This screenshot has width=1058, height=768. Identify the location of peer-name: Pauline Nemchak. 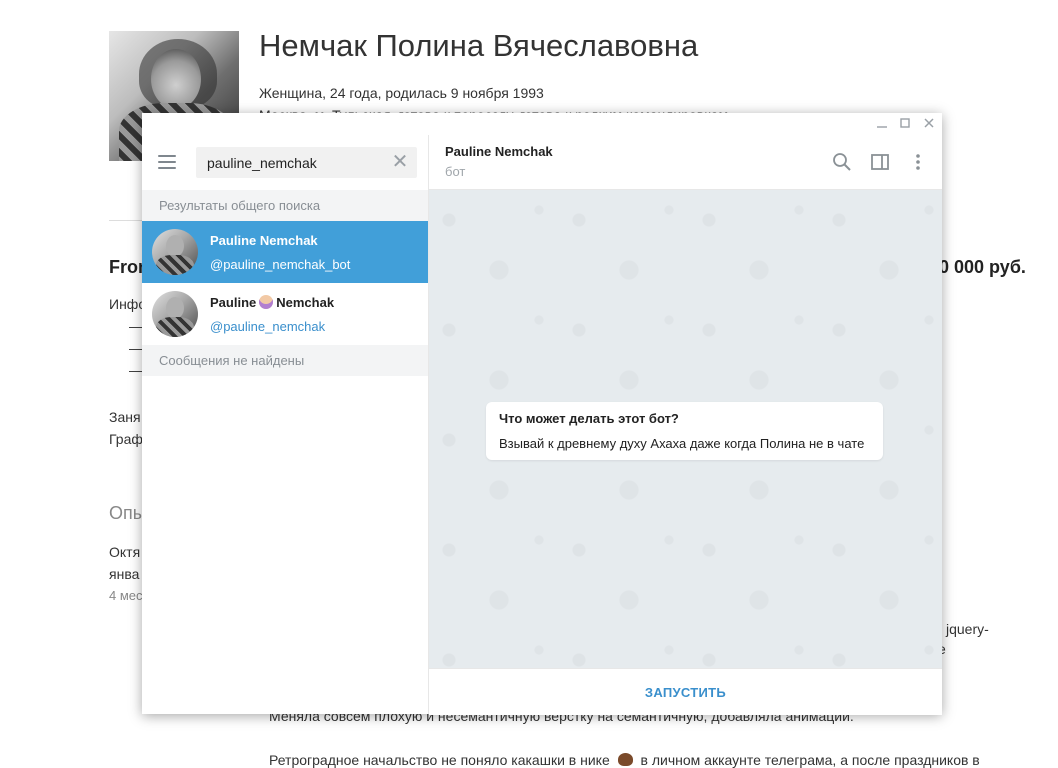
(499, 151).